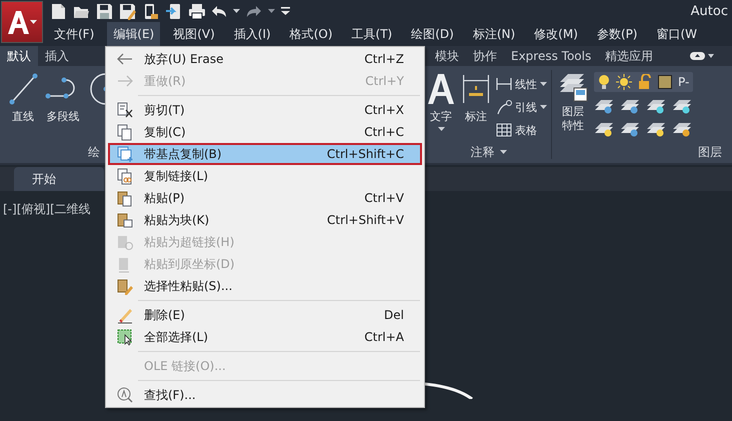  Describe the element at coordinates (617, 34) in the screenshot. I see `menu-bar-item: 参数(P)` at that location.